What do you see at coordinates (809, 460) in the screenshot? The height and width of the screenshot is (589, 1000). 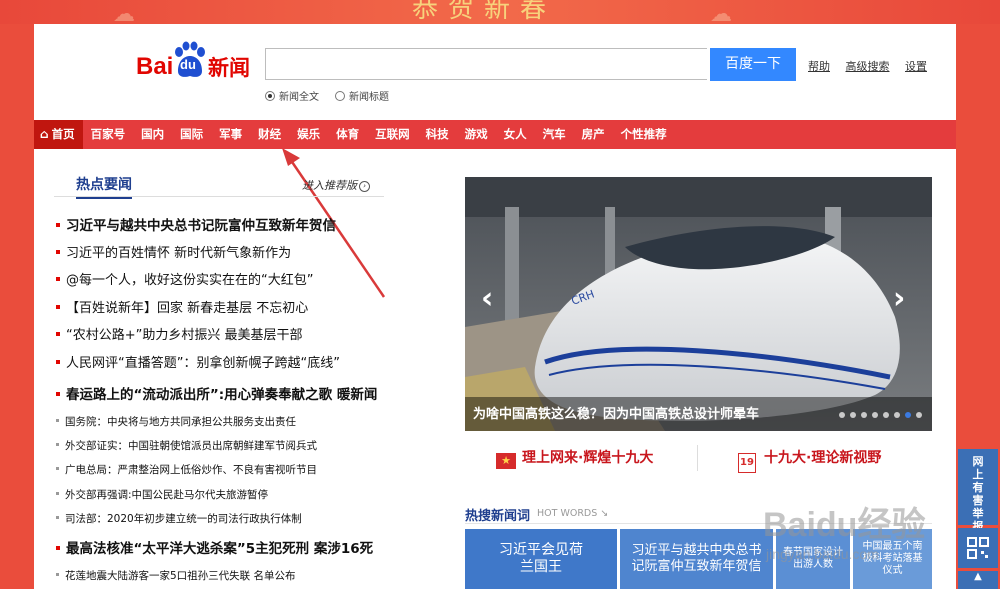 I see `promo-theory-vision: 19 十九大·理论新视野` at bounding box center [809, 460].